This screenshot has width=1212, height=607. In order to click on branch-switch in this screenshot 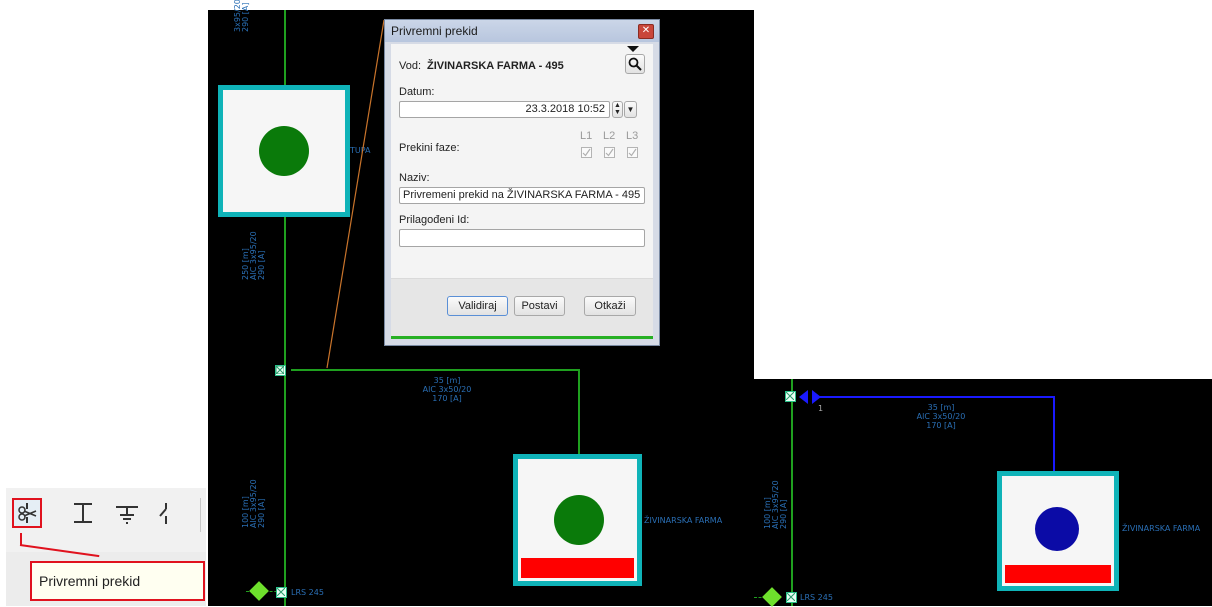, I will do `click(790, 396)`.